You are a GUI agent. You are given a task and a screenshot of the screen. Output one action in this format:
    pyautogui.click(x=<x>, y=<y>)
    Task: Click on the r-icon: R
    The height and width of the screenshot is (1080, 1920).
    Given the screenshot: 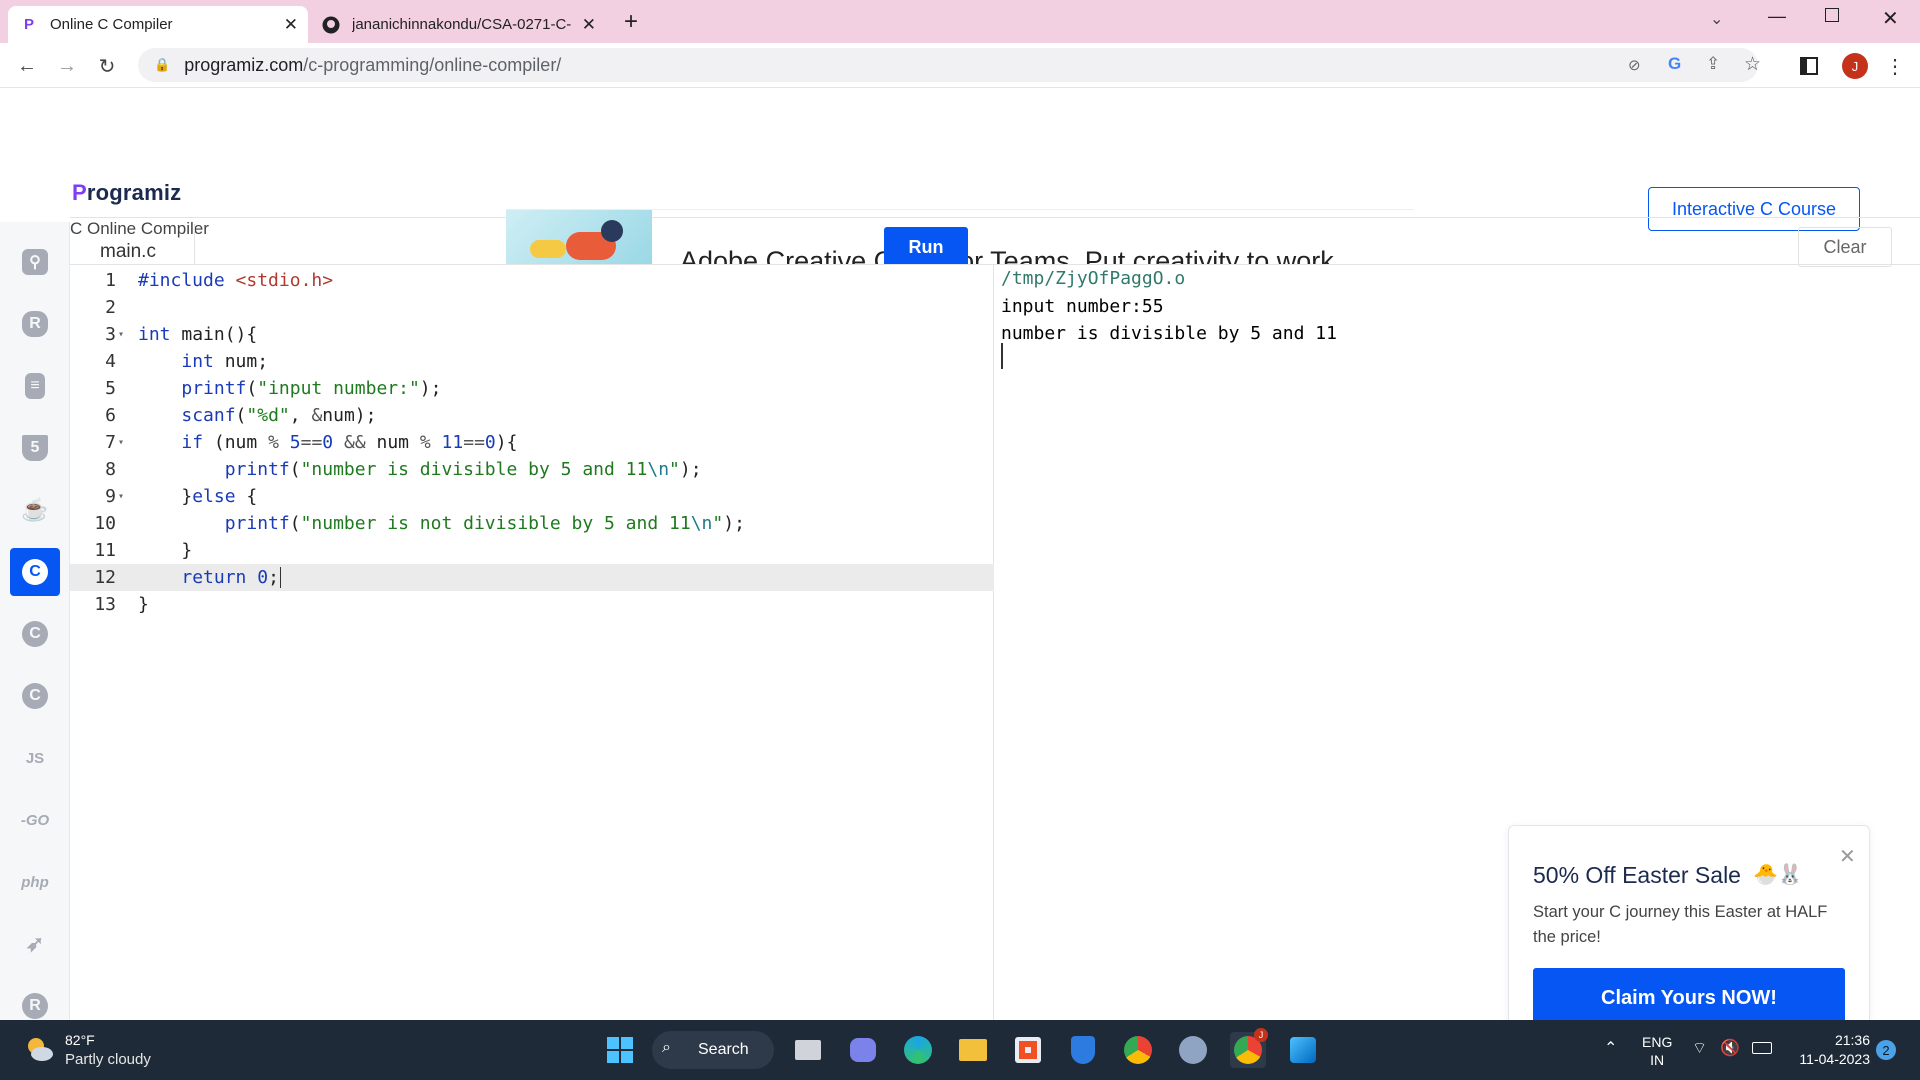 What is the action you would take?
    pyautogui.click(x=35, y=324)
    